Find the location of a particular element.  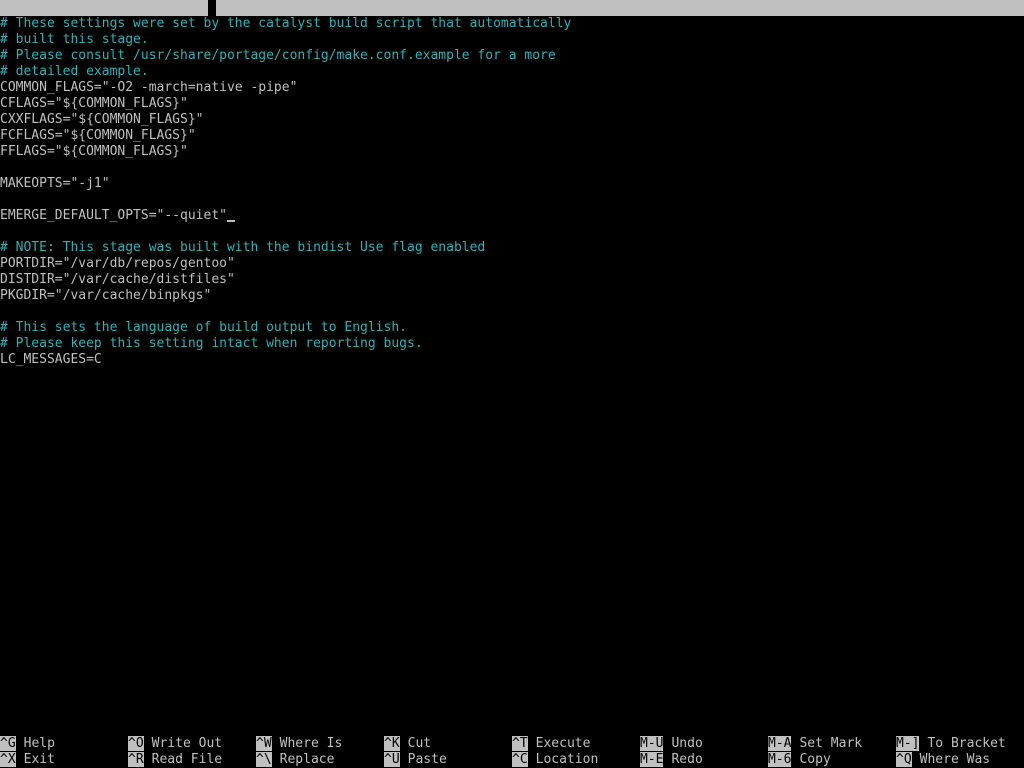

shortcut-execute: ^T Execute is located at coordinates (551, 744).